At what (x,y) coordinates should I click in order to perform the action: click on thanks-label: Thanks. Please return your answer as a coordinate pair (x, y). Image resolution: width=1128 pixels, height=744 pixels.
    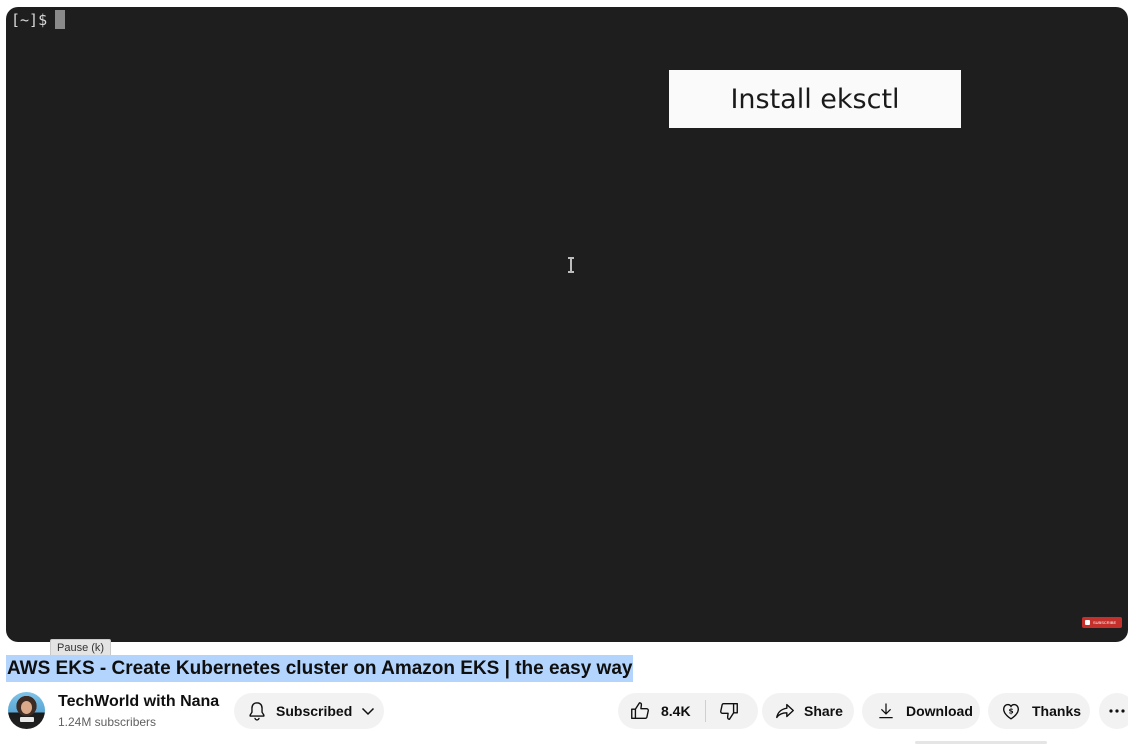
    Looking at the image, I should click on (1057, 711).